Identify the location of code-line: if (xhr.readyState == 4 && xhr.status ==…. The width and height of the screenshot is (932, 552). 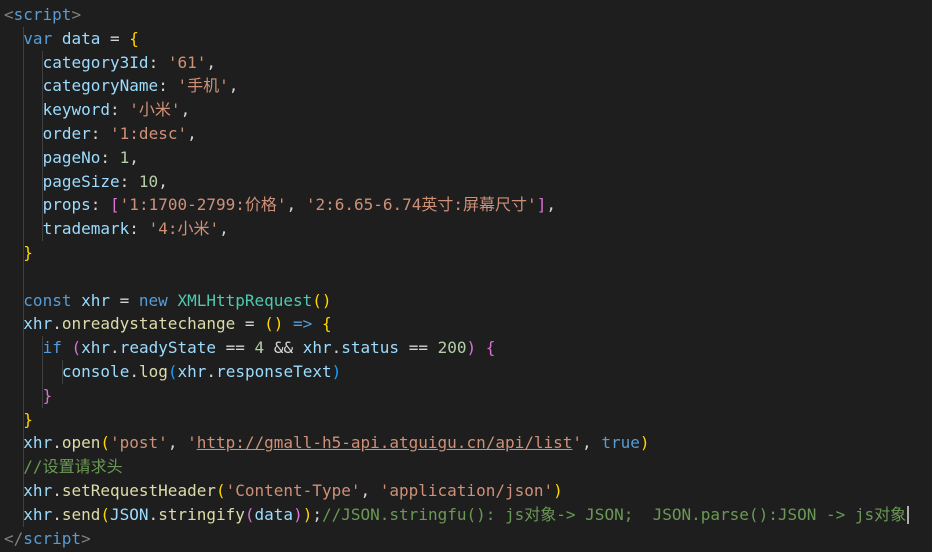
(466, 348).